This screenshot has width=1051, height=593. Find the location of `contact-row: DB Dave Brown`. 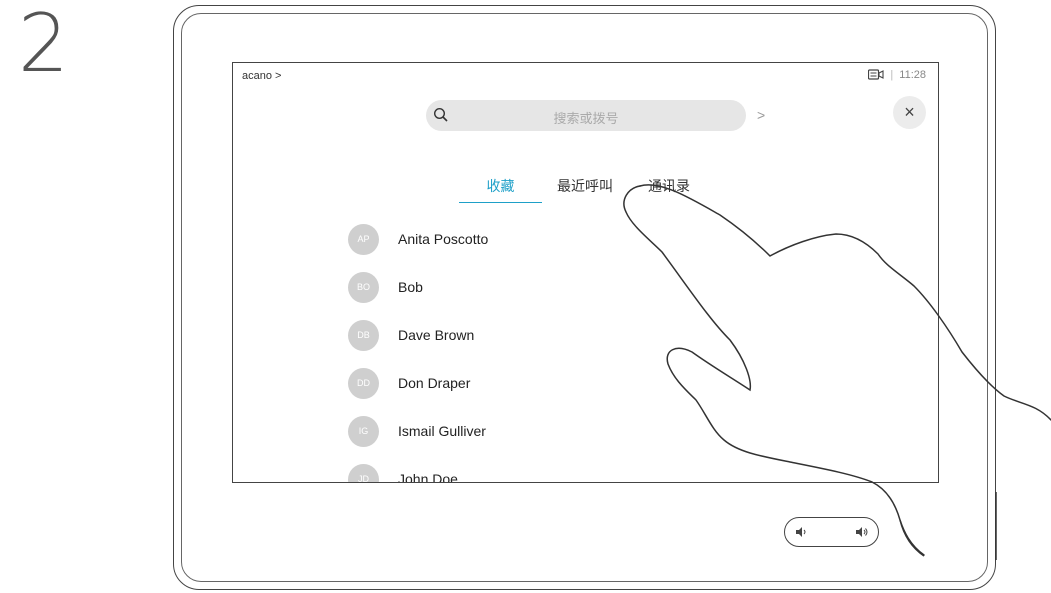

contact-row: DB Dave Brown is located at coordinates (411, 335).